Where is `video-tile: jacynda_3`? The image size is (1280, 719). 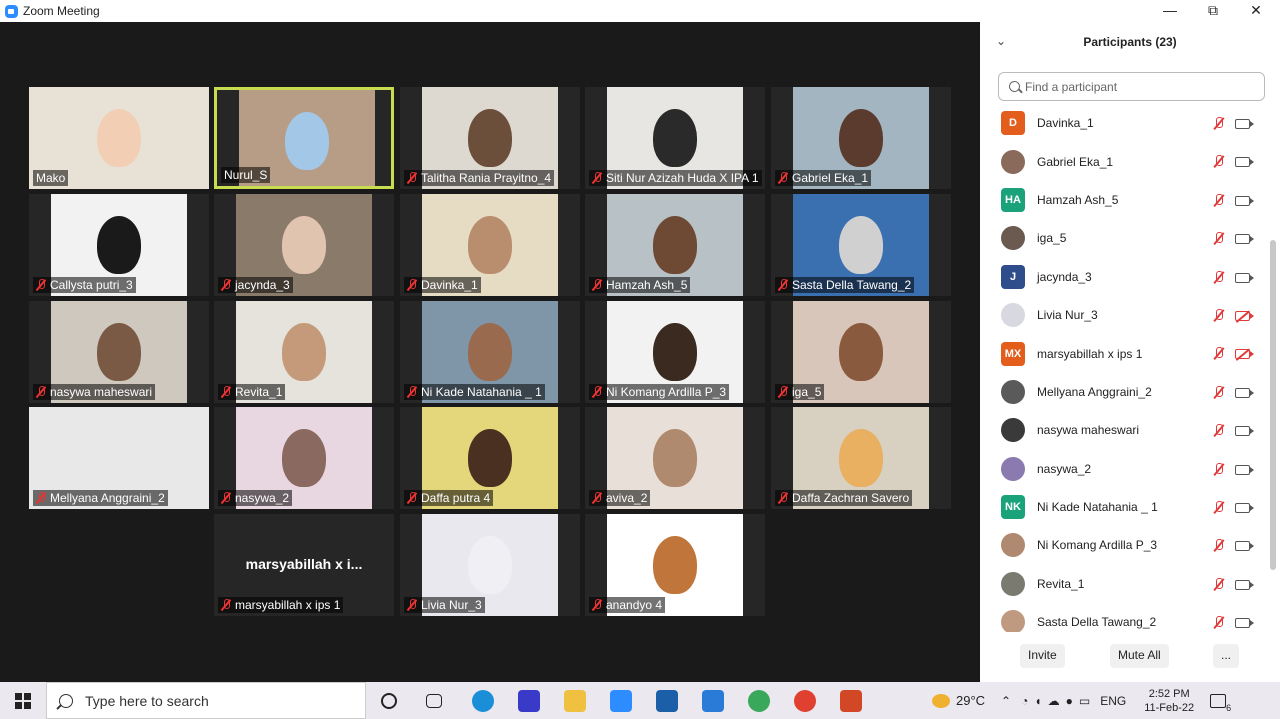 video-tile: jacynda_3 is located at coordinates (304, 245).